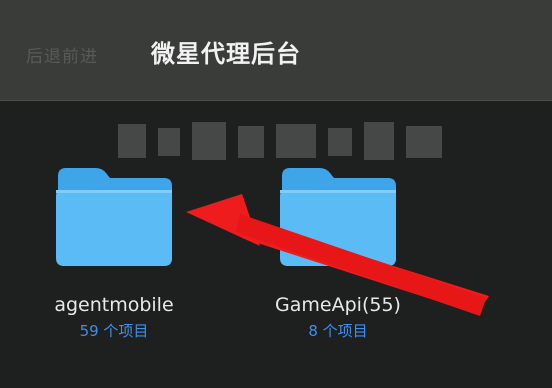  I want to click on folder-name: agentmobile, so click(114, 305).